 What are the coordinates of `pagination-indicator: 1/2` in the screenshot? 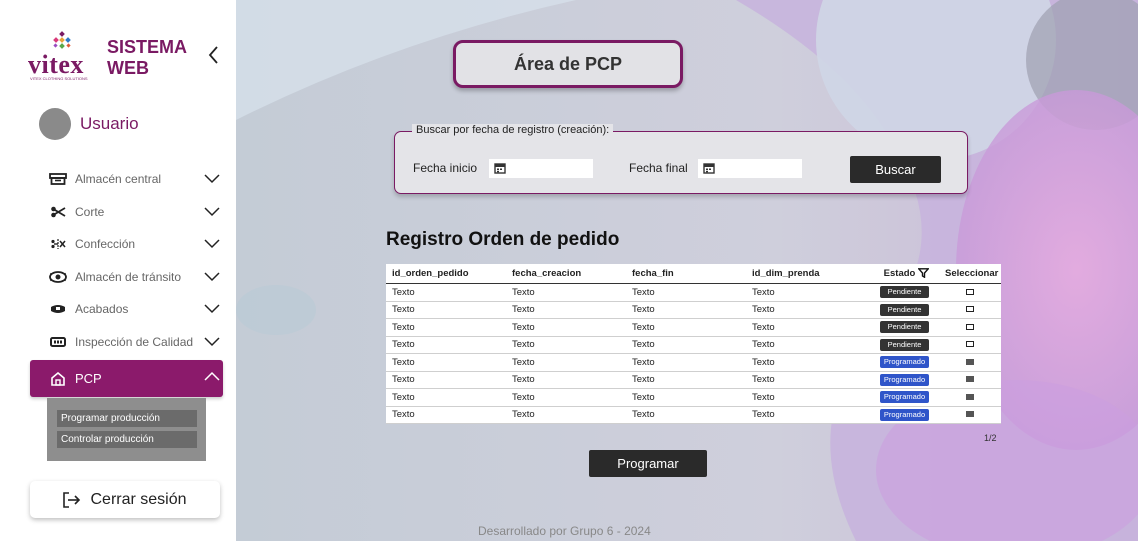 It's located at (990, 438).